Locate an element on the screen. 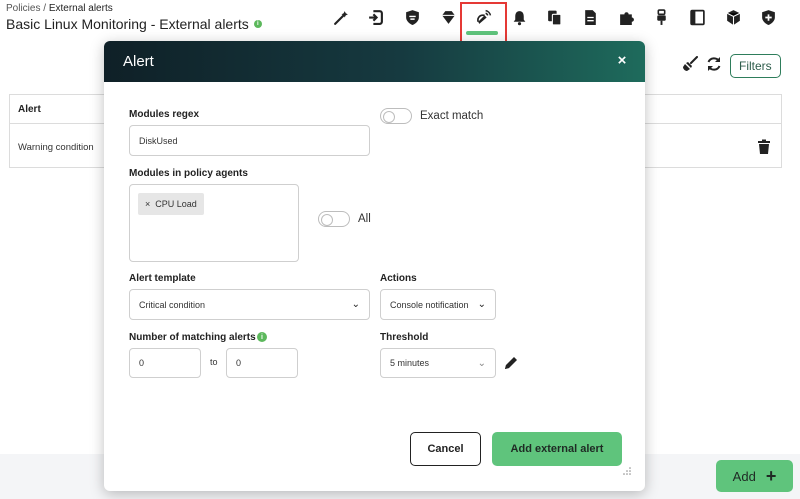 This screenshot has width=800, height=499. threshold-value: 5 minutes is located at coordinates (410, 363).